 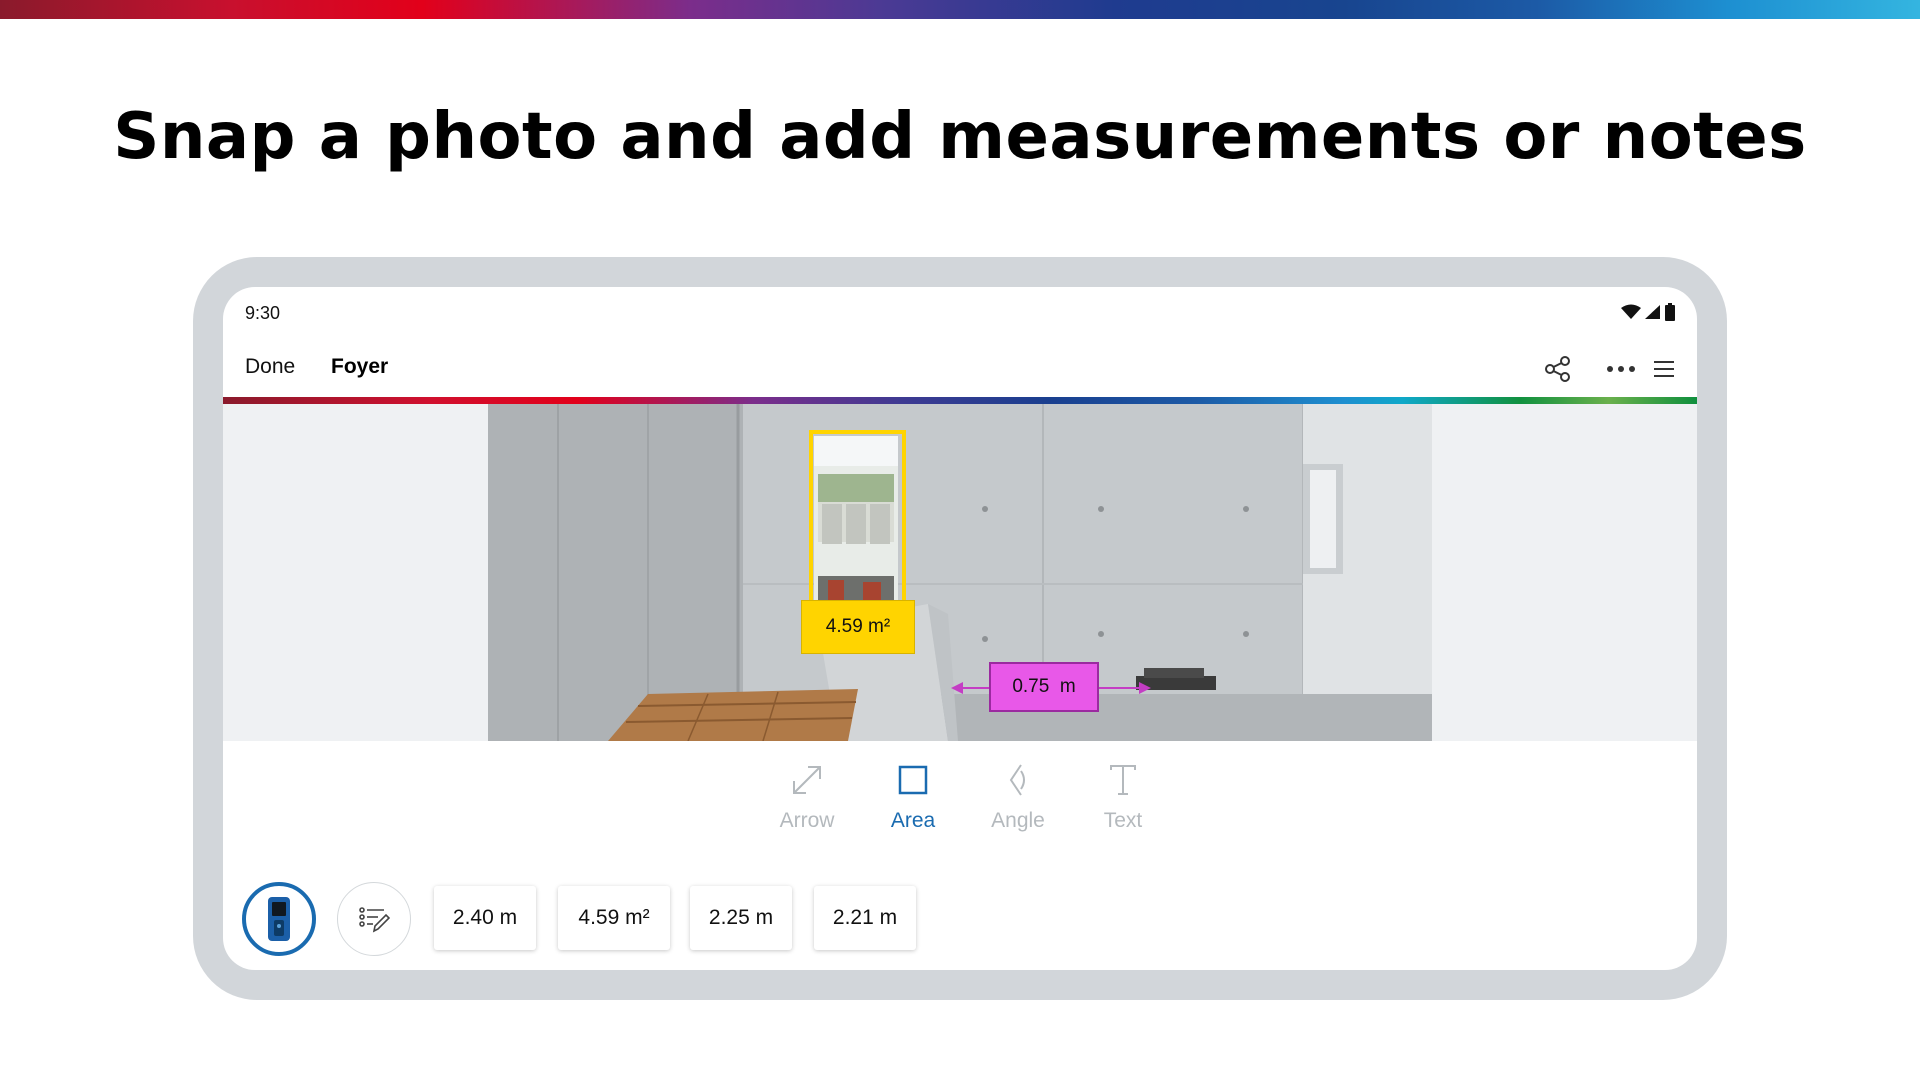 I want to click on menu-icon, so click(x=1664, y=369).